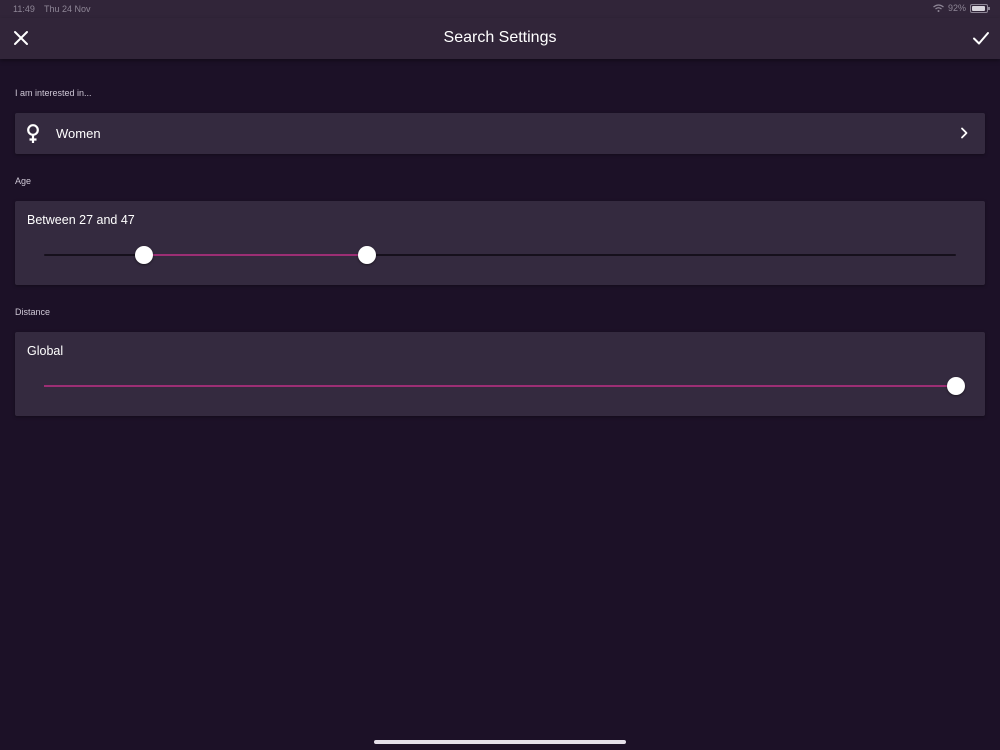  I want to click on age-range-slider-track, so click(500, 255).